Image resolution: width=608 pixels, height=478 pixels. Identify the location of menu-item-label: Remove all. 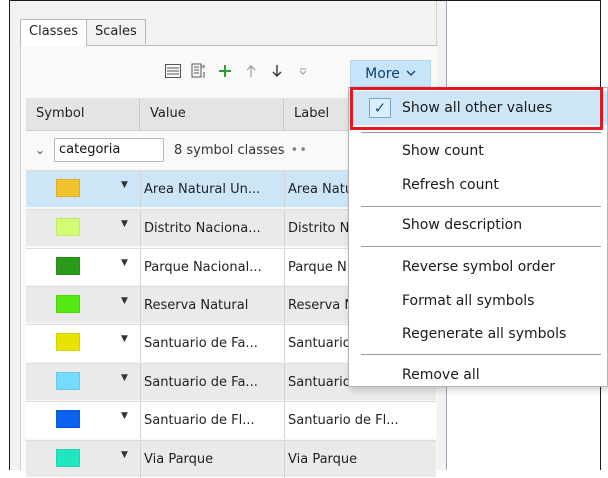
(441, 375).